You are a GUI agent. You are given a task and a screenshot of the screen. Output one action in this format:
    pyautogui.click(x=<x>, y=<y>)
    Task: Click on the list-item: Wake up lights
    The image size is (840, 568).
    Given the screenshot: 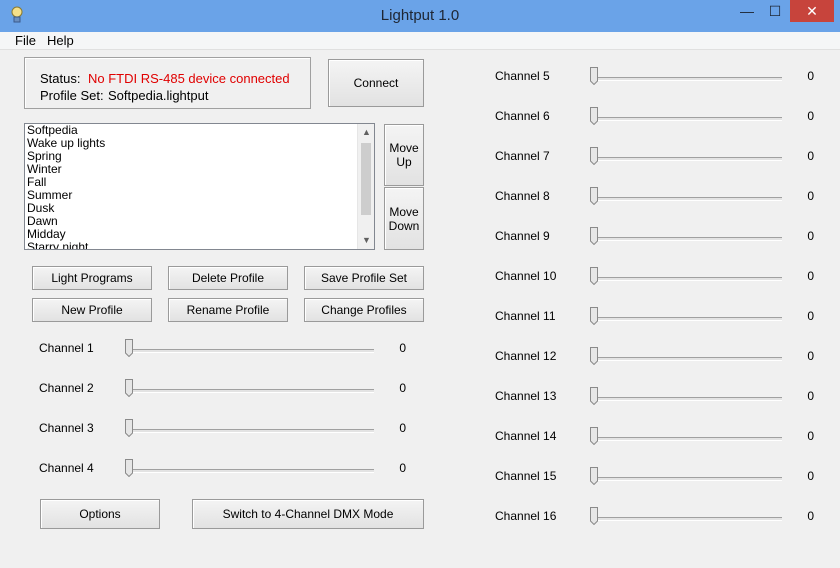 What is the action you would take?
    pyautogui.click(x=199, y=143)
    